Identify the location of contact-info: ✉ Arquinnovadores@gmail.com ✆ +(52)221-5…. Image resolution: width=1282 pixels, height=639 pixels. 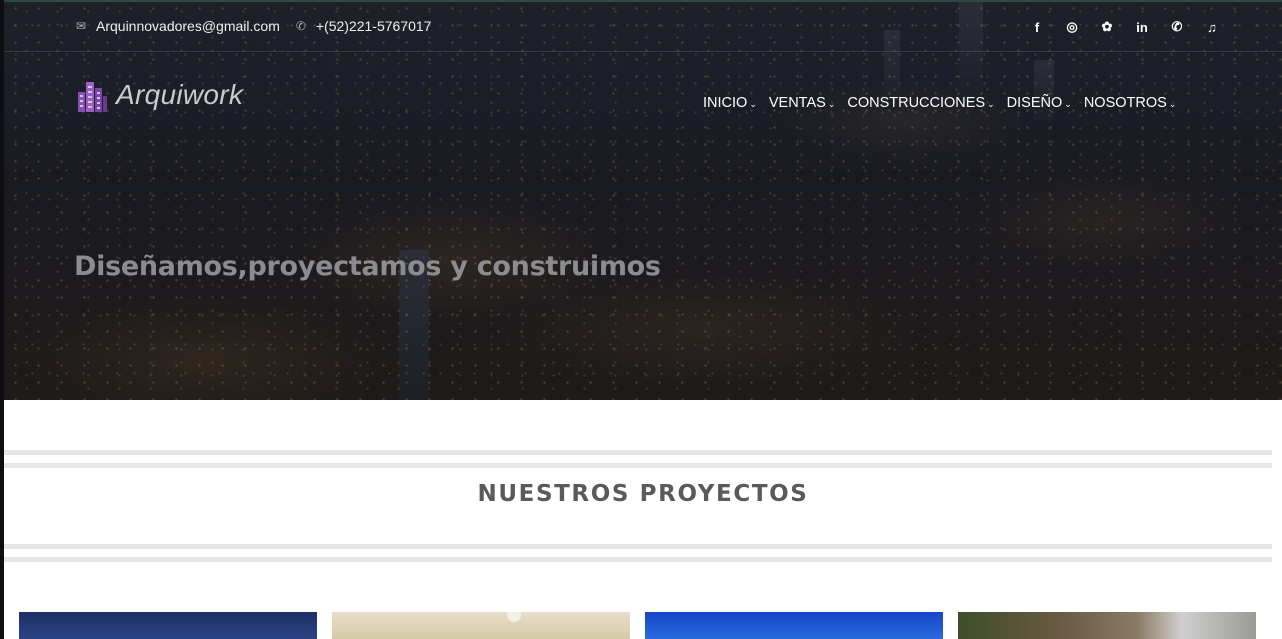
(253, 26).